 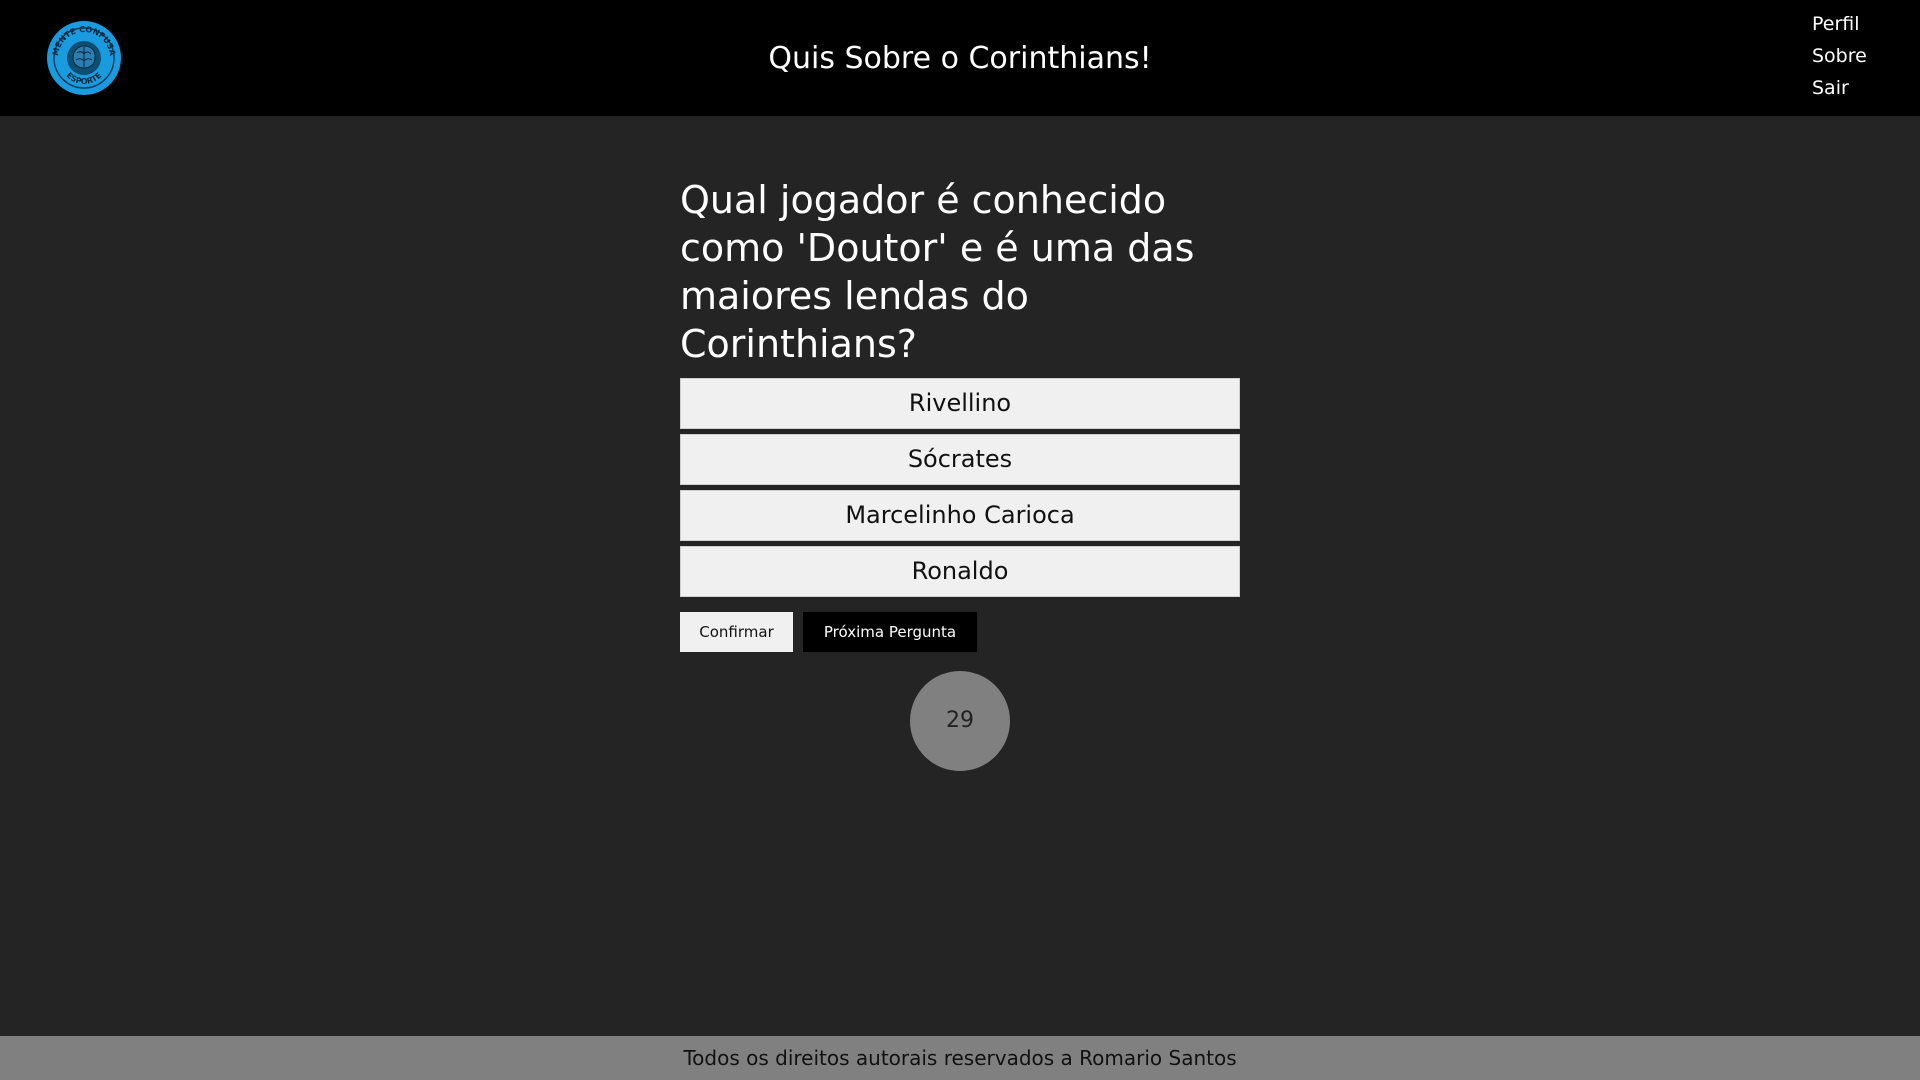 I want to click on nav-link-sobre: Sobre, so click(x=1846, y=56).